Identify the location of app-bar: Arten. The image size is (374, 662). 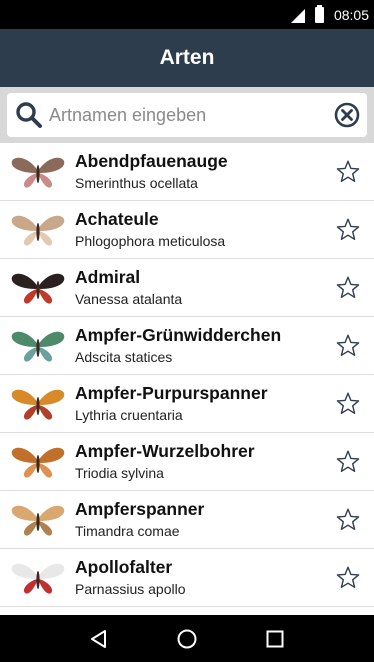
(187, 58).